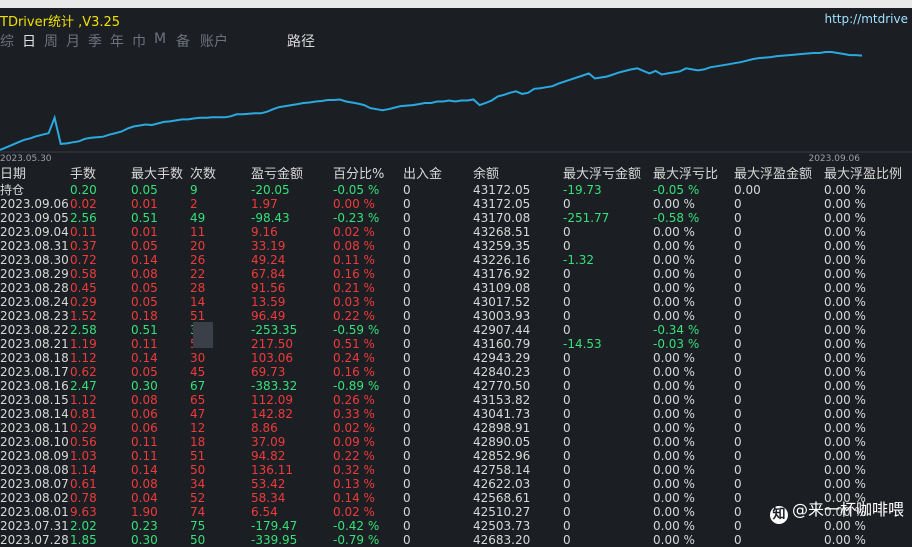  I want to click on table-cell-pnl: 103.06, so click(272, 358).